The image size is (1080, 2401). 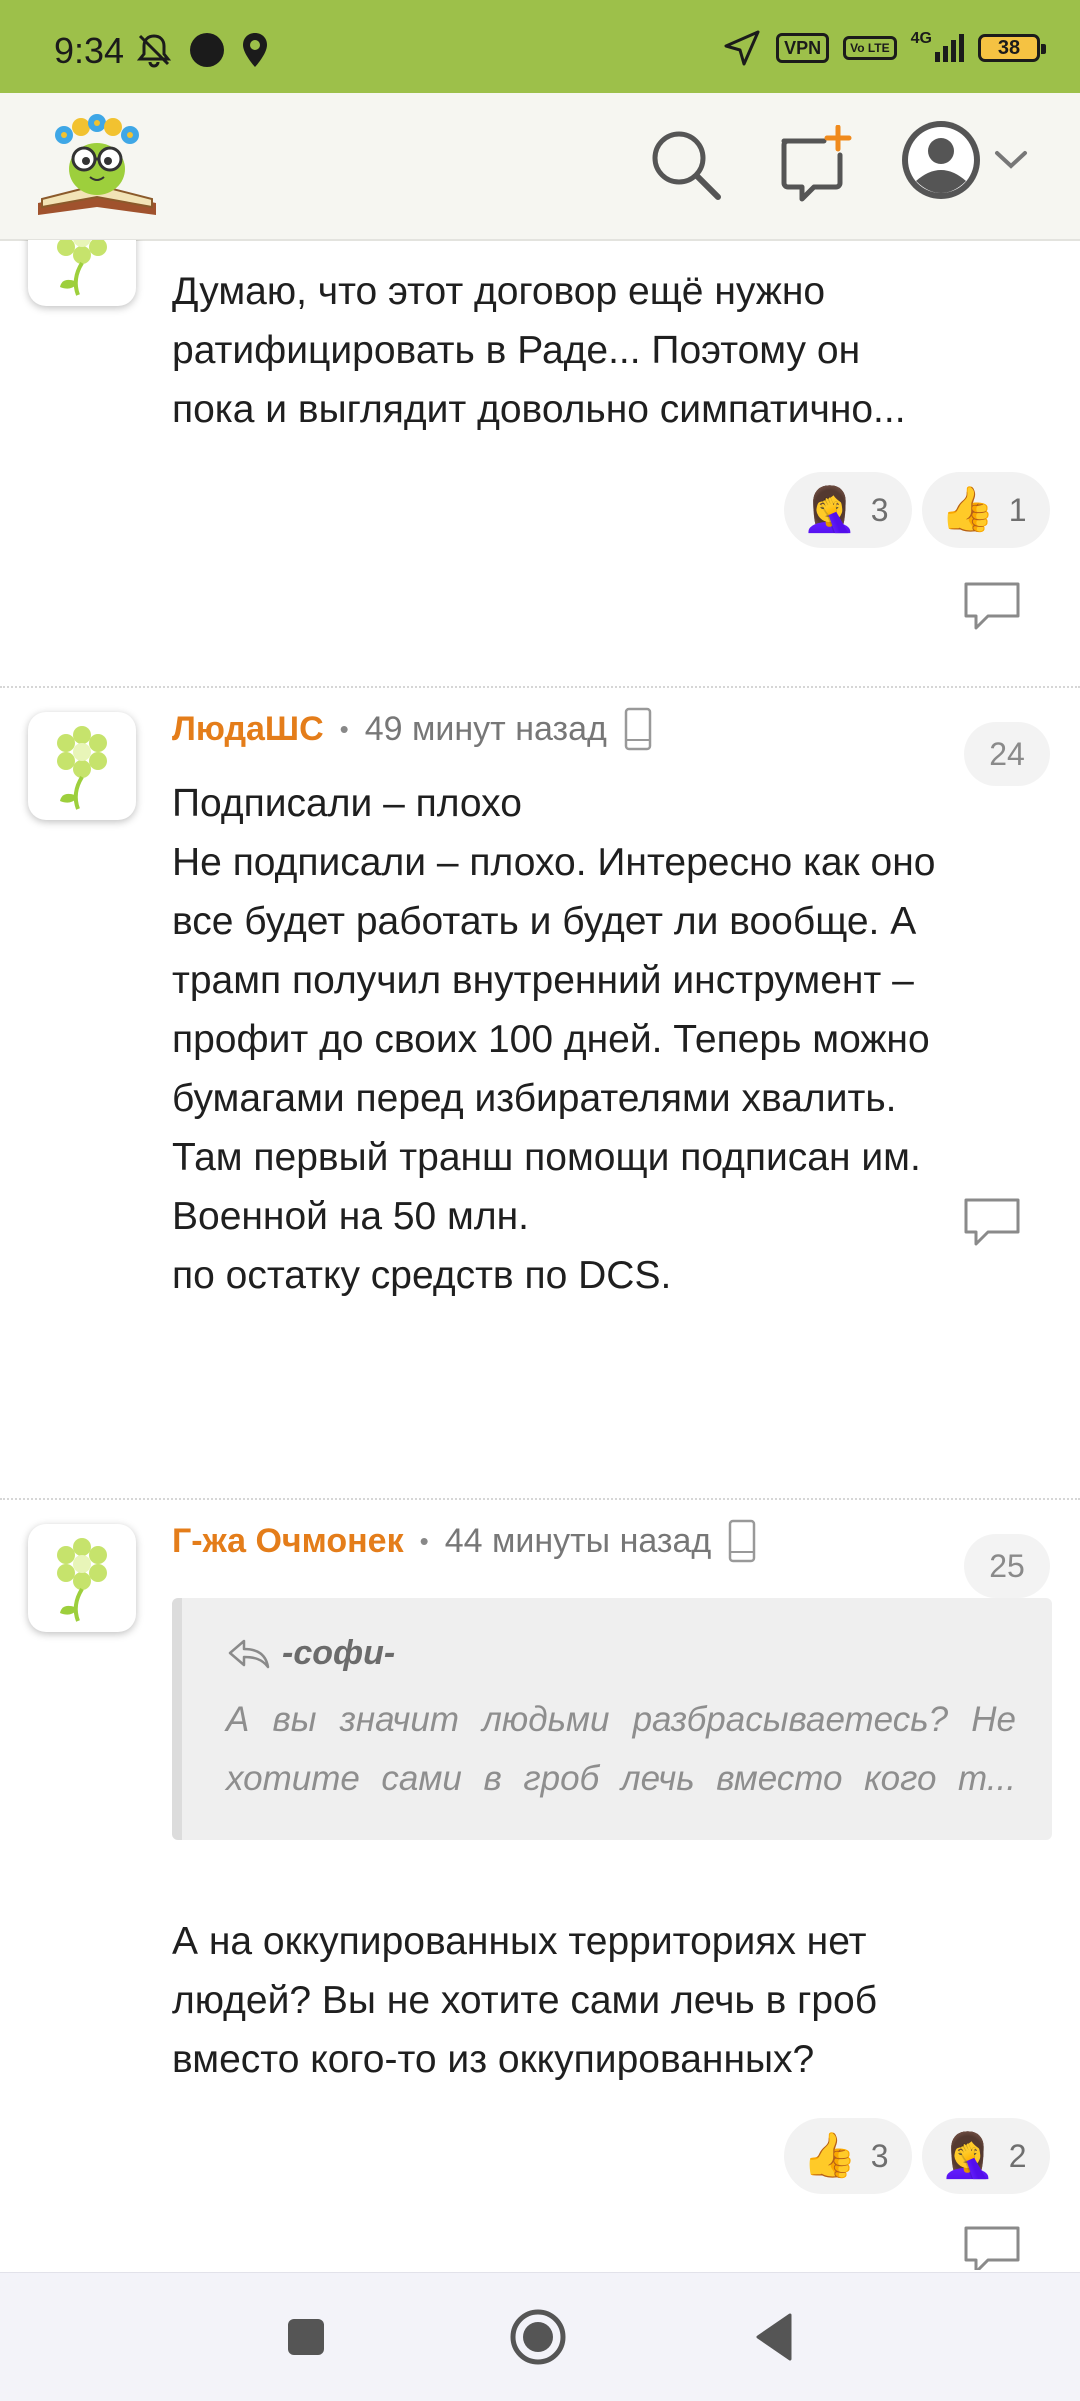 I want to click on reaction-thumbs-up: 👍 3, so click(x=848, y=2156).